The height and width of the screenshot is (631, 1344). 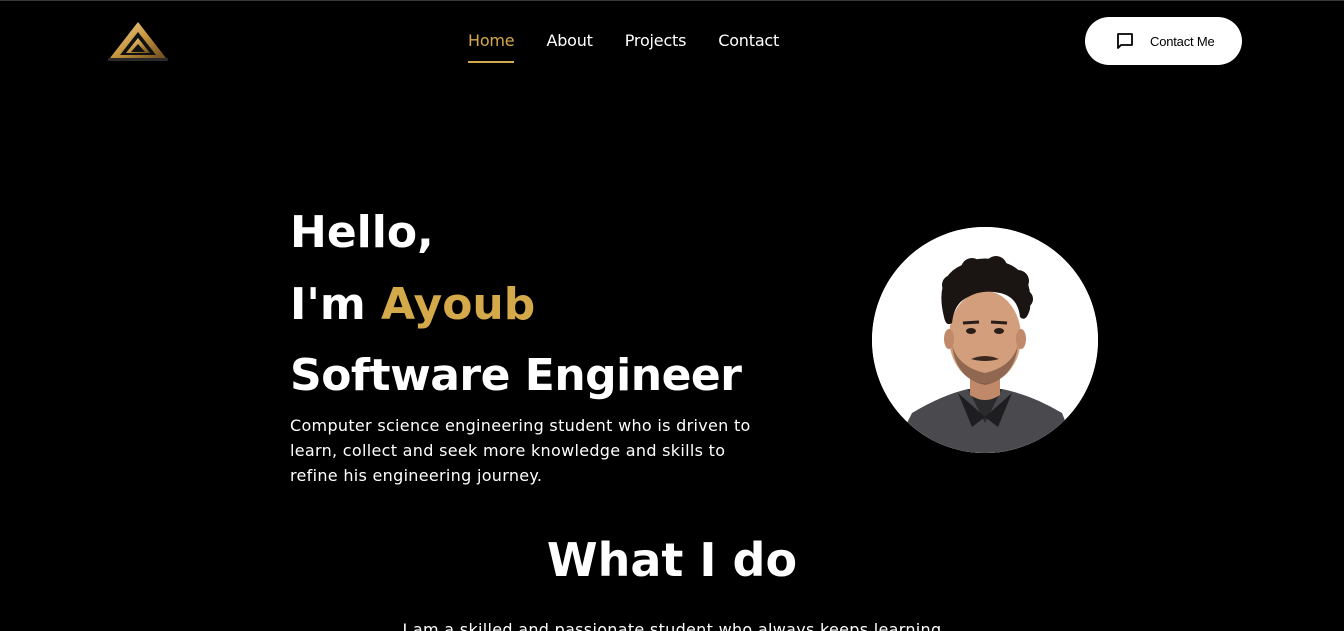 What do you see at coordinates (672, 560) in the screenshot?
I see `what-i-do-title: What I do` at bounding box center [672, 560].